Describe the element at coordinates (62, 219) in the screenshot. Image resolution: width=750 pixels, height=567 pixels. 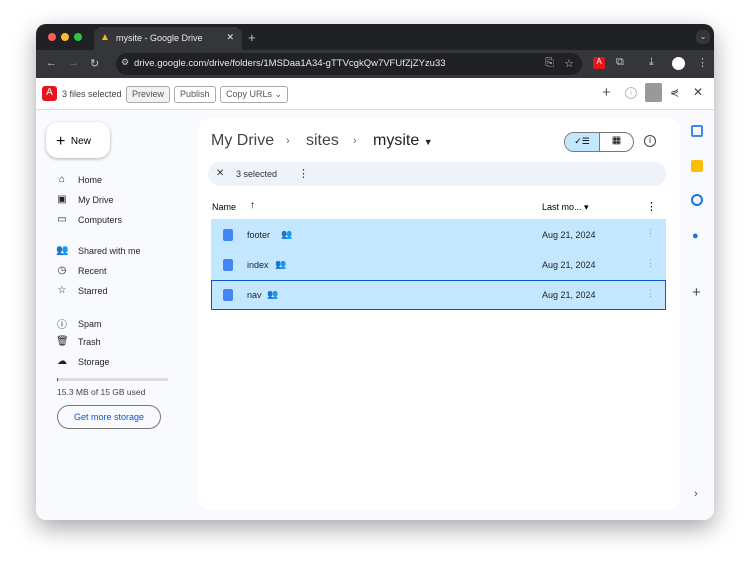
I see `computer-icon: ▭` at that location.